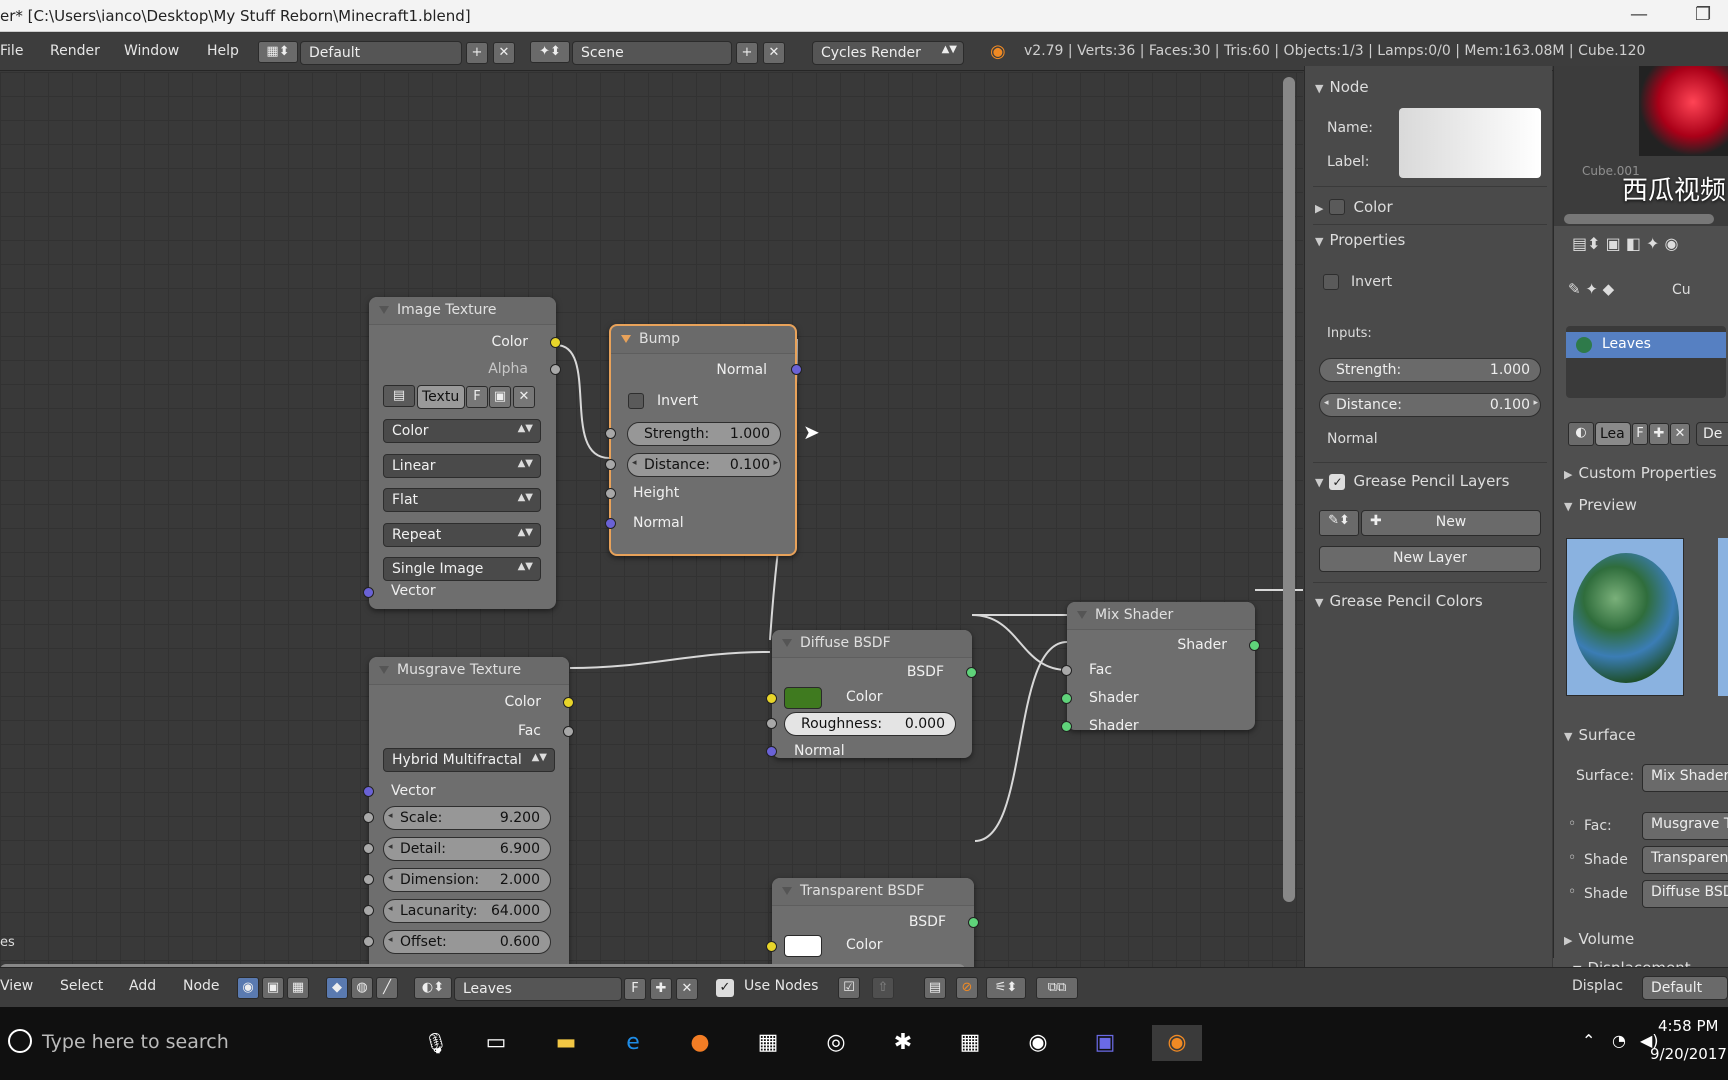  I want to click on shader2-socket-icon: ◦, so click(1572, 892).